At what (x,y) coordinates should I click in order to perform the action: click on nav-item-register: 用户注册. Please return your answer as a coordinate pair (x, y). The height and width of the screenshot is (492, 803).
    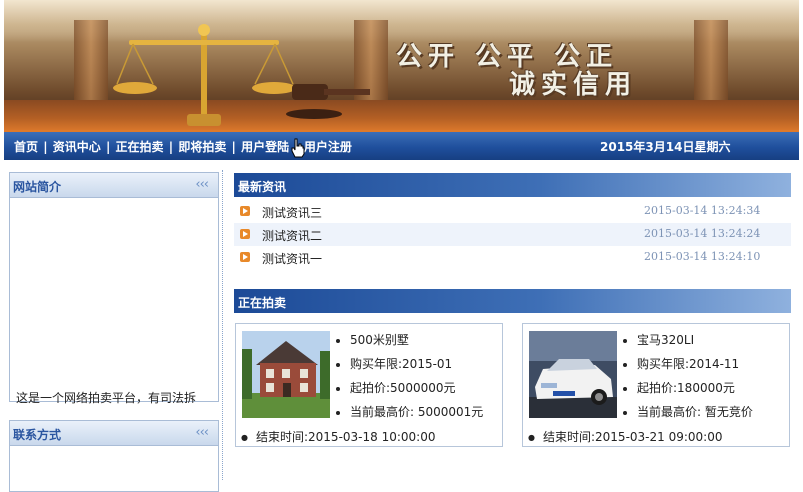
    Looking at the image, I should click on (328, 147).